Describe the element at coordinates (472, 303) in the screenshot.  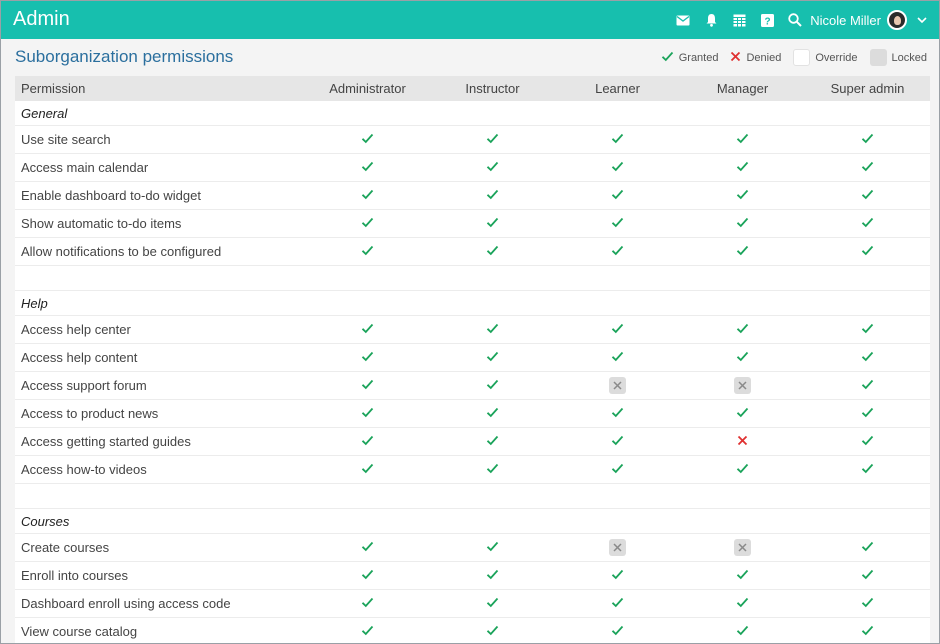
I see `section-header-help: Help` at that location.